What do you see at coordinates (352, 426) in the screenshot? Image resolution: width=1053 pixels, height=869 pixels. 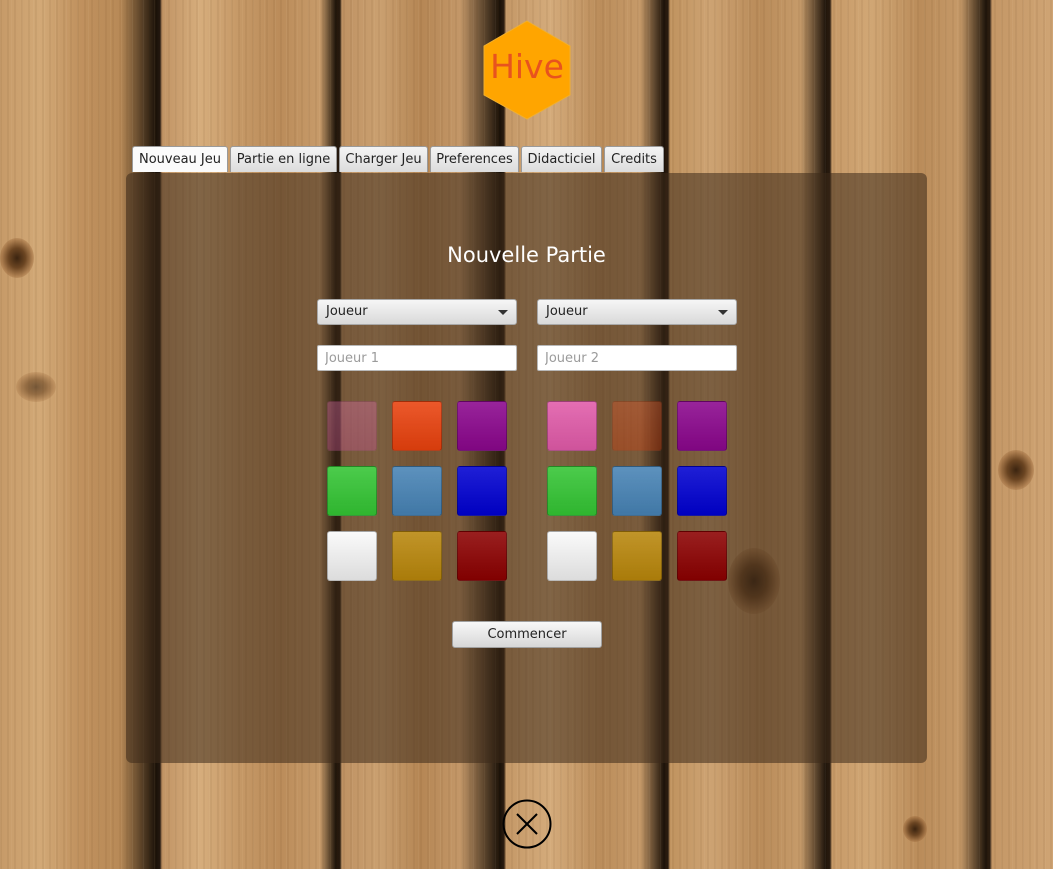 I see `player1-color-pink` at bounding box center [352, 426].